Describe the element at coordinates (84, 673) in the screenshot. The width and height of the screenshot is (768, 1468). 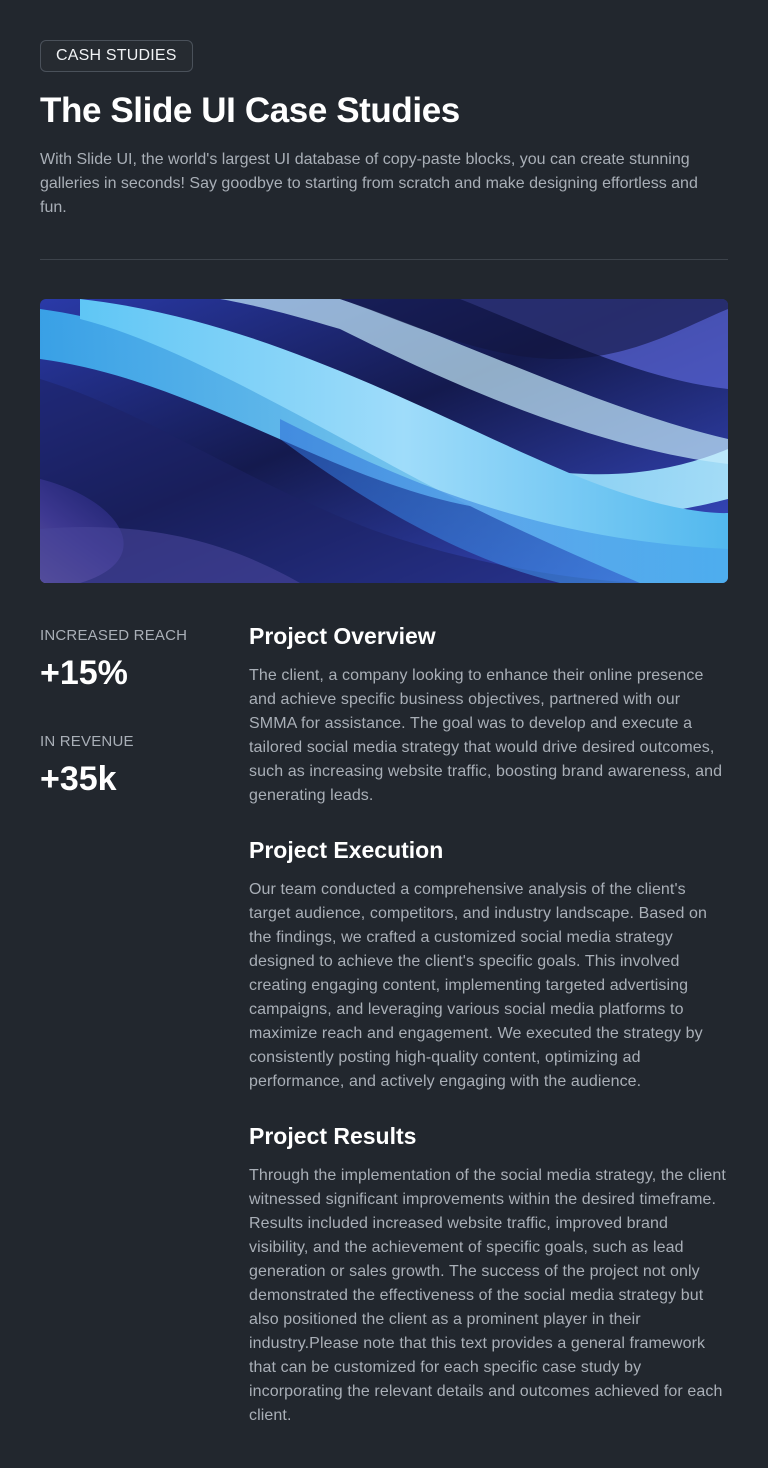
I see `stat-value: +15%` at that location.